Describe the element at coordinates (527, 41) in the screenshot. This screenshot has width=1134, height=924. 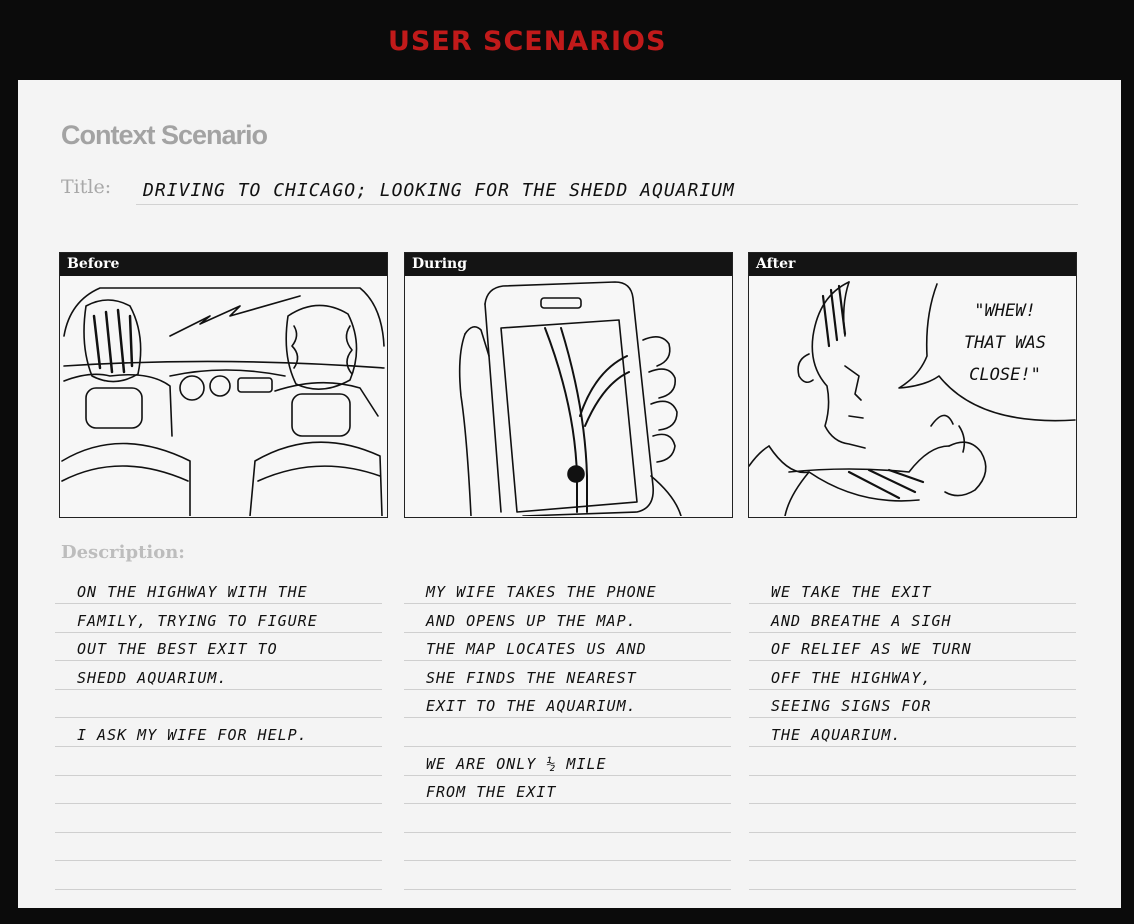
I see `slide-title: USER SCENARIOS` at that location.